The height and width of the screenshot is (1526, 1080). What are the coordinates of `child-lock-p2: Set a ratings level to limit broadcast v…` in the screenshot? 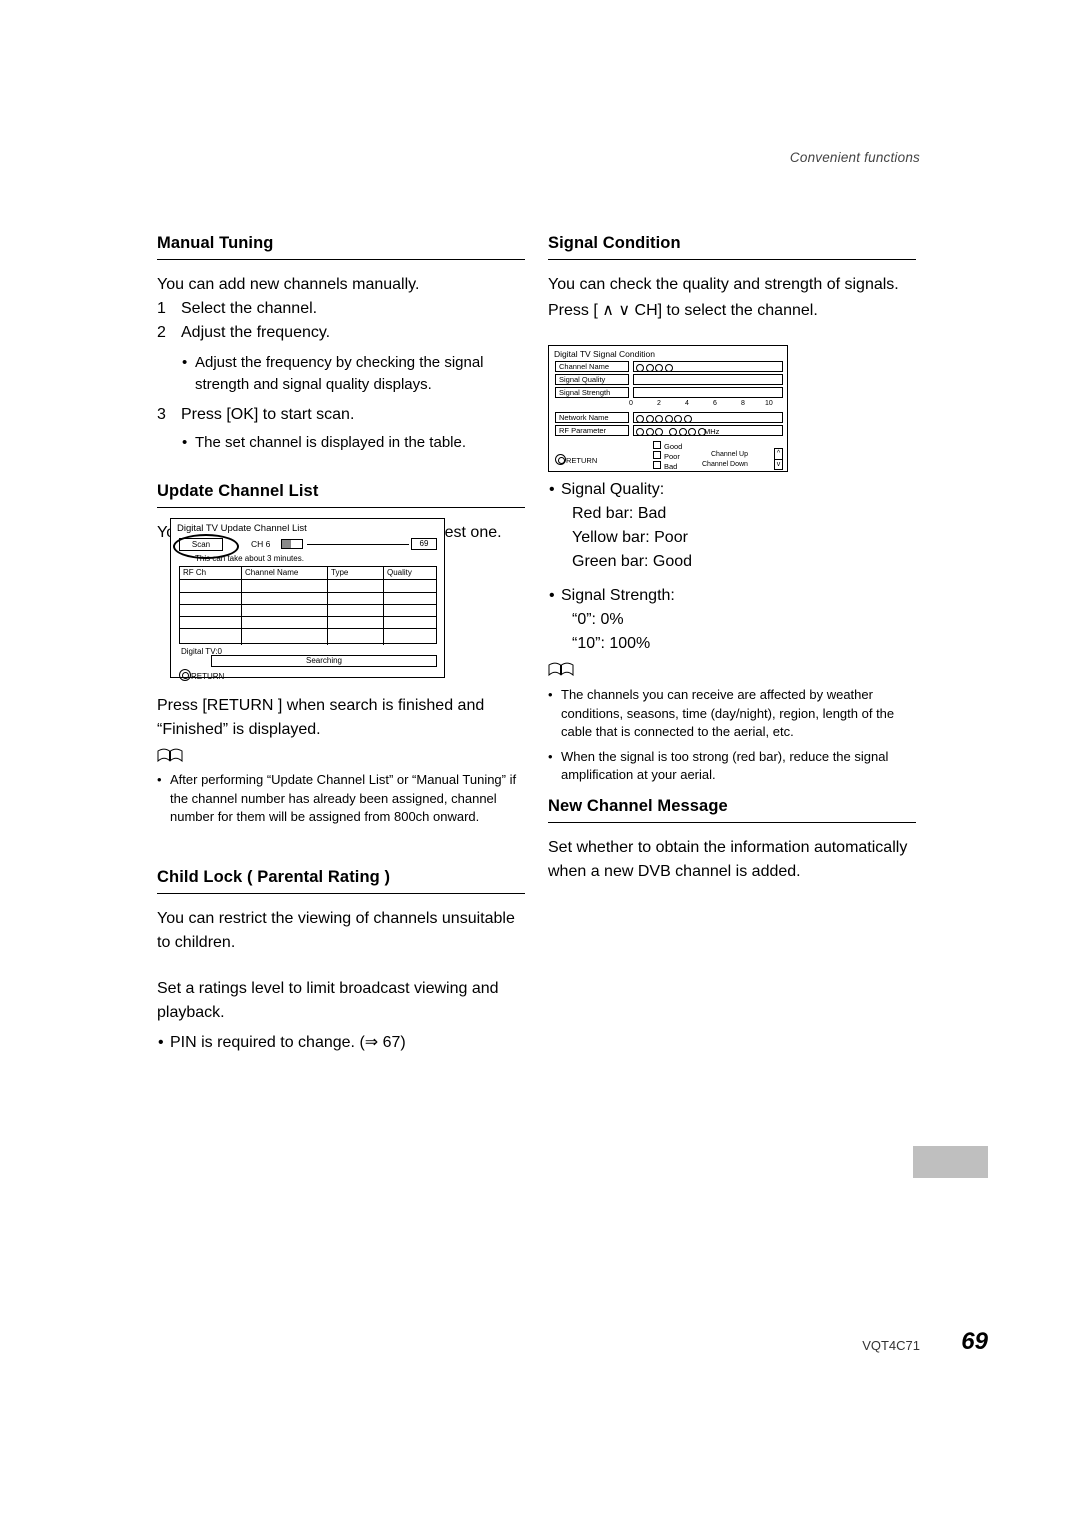 It's located at (328, 1000).